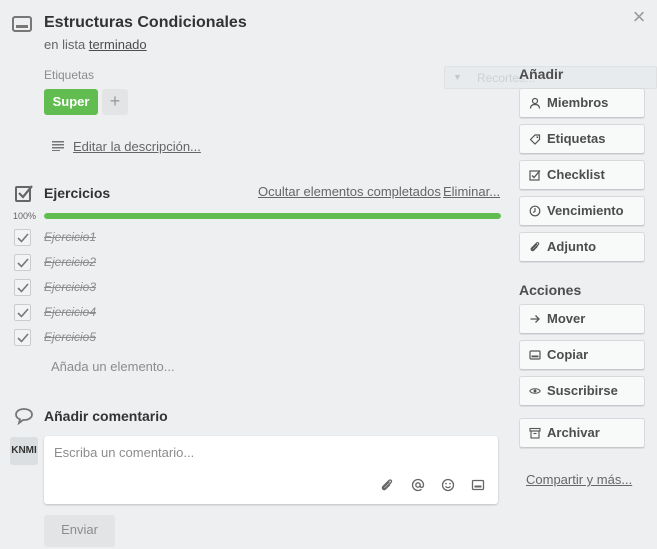 The width and height of the screenshot is (657, 549). I want to click on move-button-label: Mover, so click(566, 318).